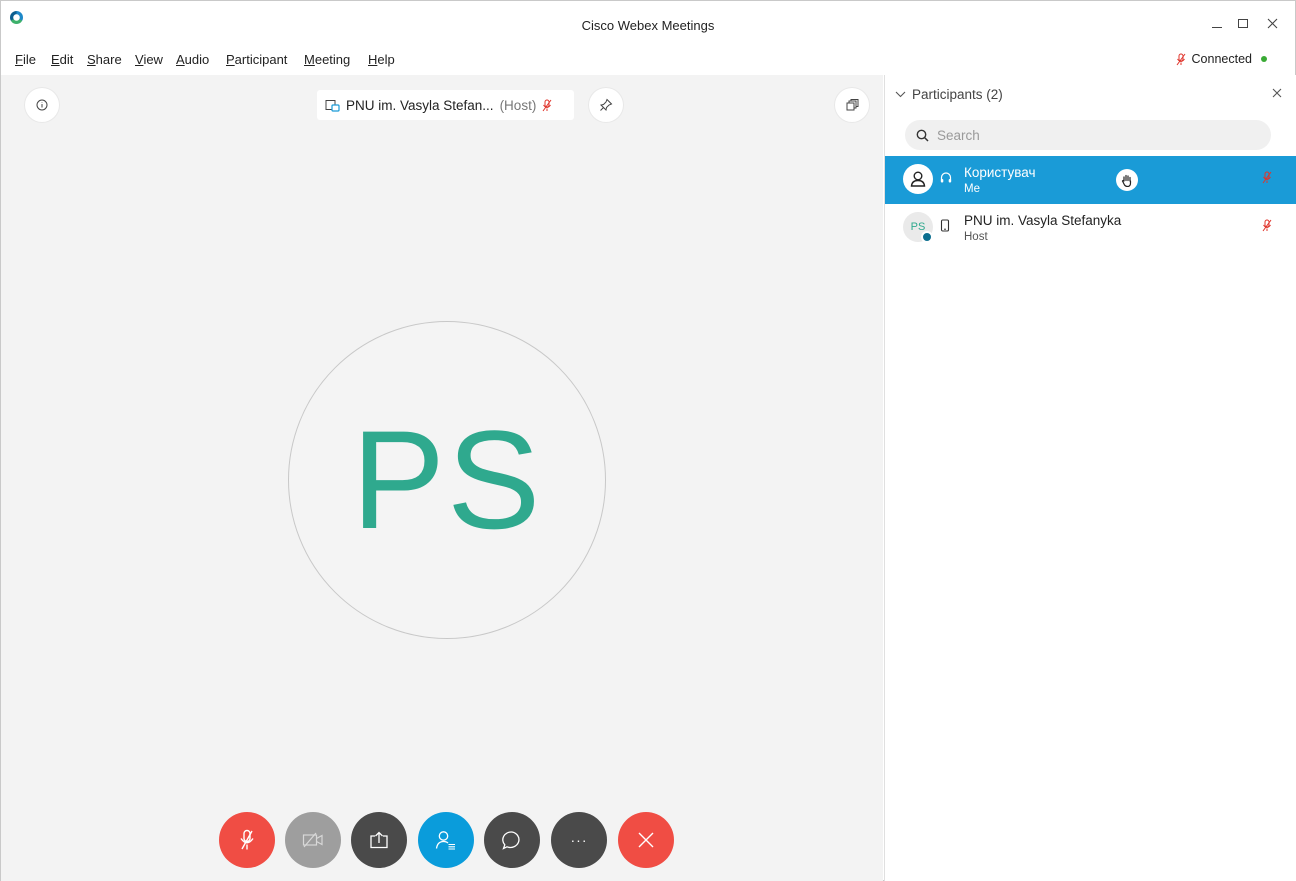  What do you see at coordinates (180, 59) in the screenshot?
I see `menu-accel: A` at bounding box center [180, 59].